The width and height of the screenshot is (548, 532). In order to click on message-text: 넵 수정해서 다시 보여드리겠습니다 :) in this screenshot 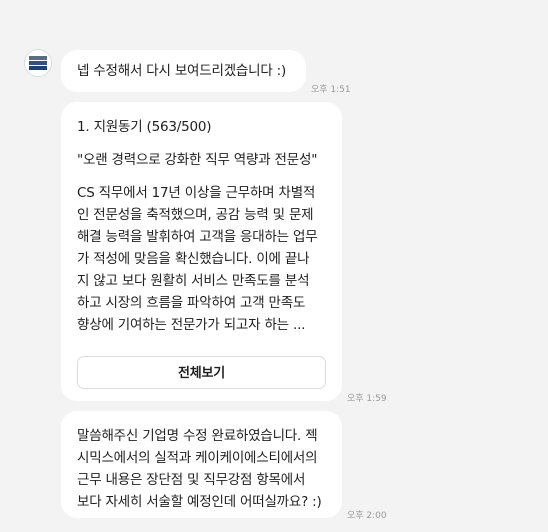, I will do `click(182, 71)`.